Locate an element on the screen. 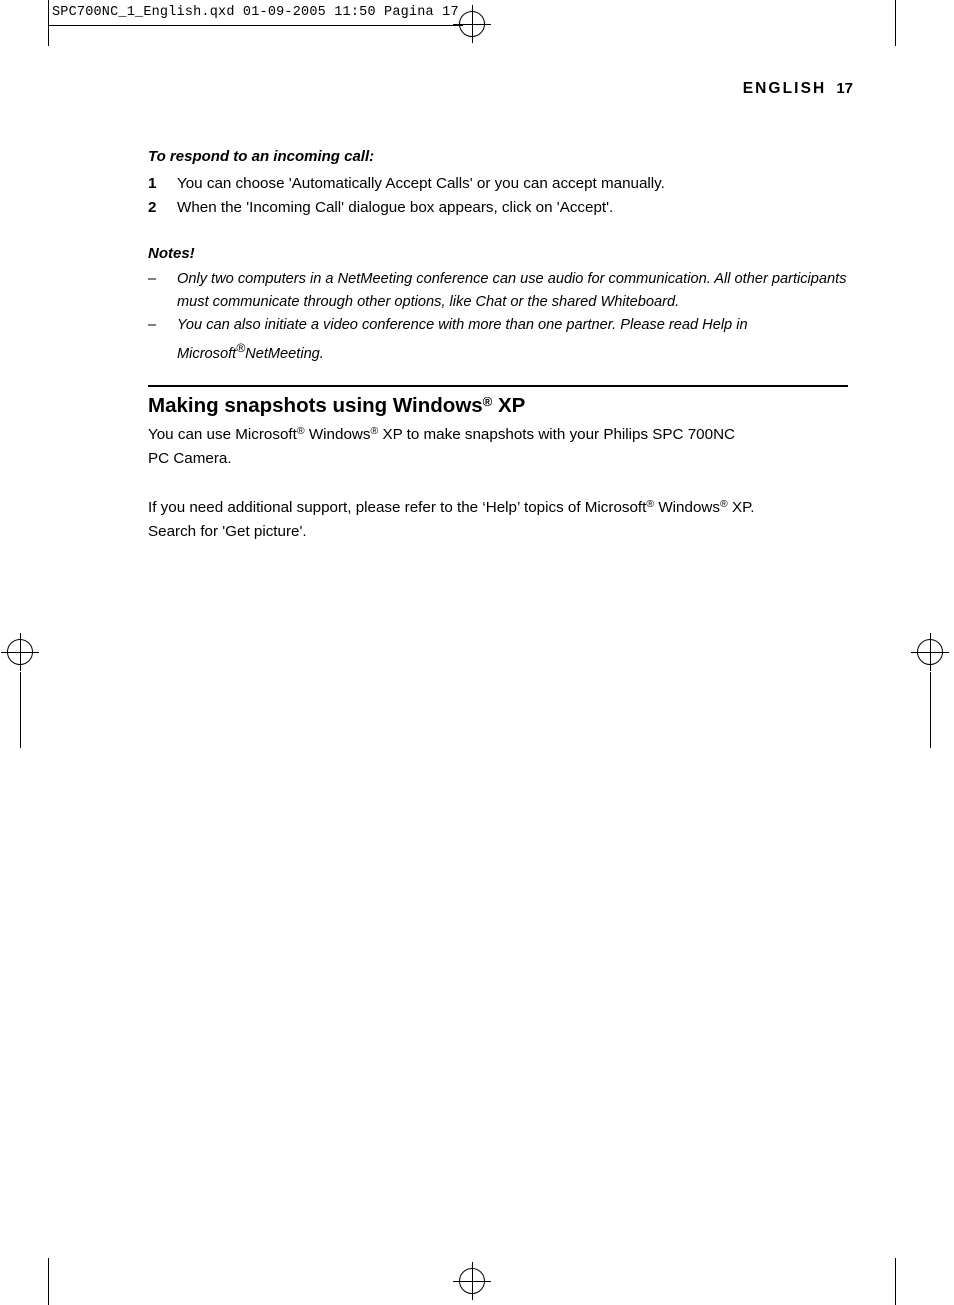 The image size is (954, 1305). section-heading-text: Making snapshots using Windows is located at coordinates (315, 406).